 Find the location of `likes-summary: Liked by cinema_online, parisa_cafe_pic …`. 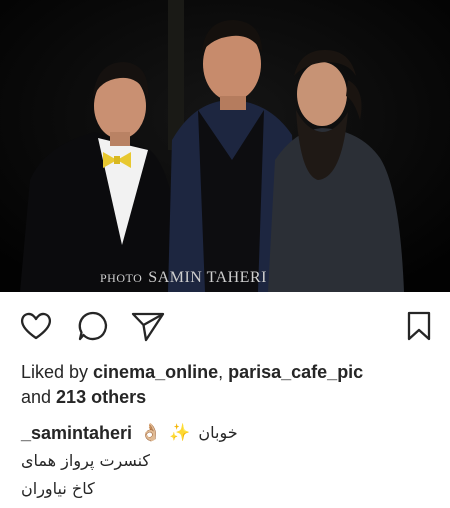

likes-summary: Liked by cinema_online, parisa_cafe_pic … is located at coordinates (231, 385).